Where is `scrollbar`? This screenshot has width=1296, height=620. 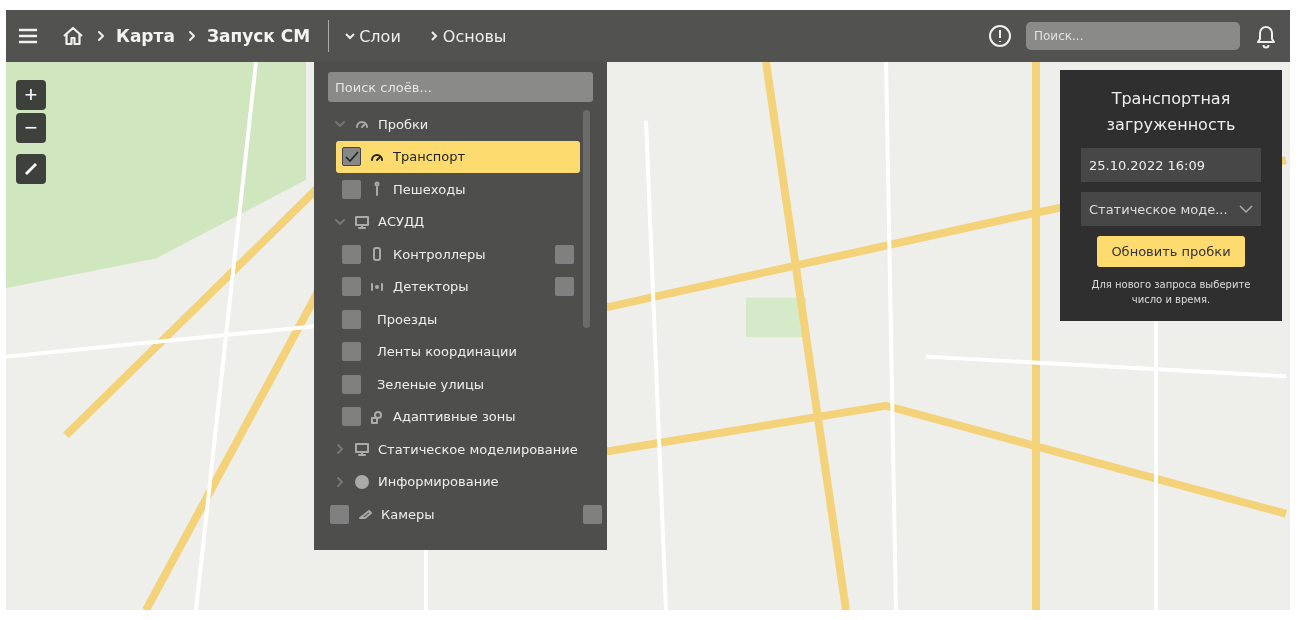 scrollbar is located at coordinates (586, 219).